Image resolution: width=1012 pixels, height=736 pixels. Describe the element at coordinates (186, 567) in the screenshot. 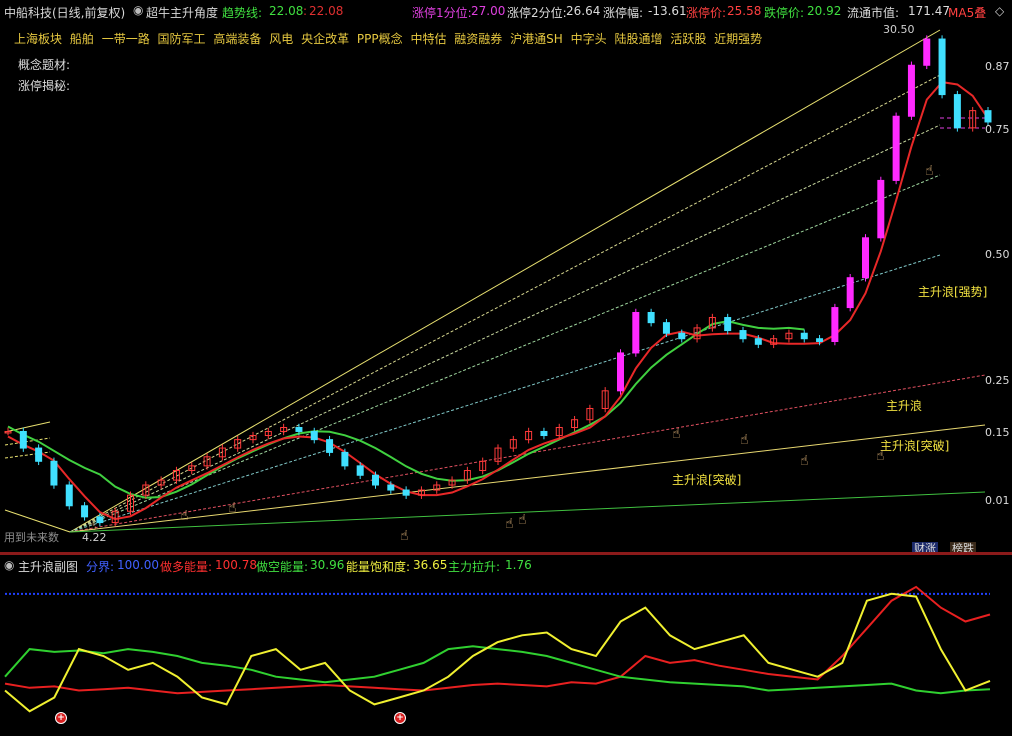

I see `bull-label: 做多能量:` at that location.